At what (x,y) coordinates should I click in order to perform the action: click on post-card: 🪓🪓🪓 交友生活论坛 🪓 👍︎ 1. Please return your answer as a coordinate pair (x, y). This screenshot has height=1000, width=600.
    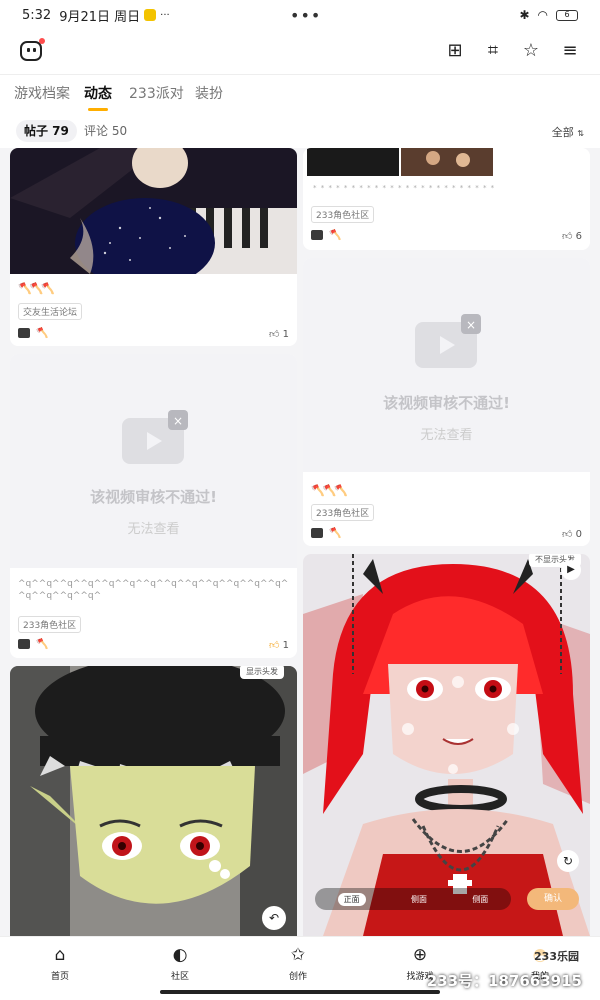
    Looking at the image, I should click on (153, 247).